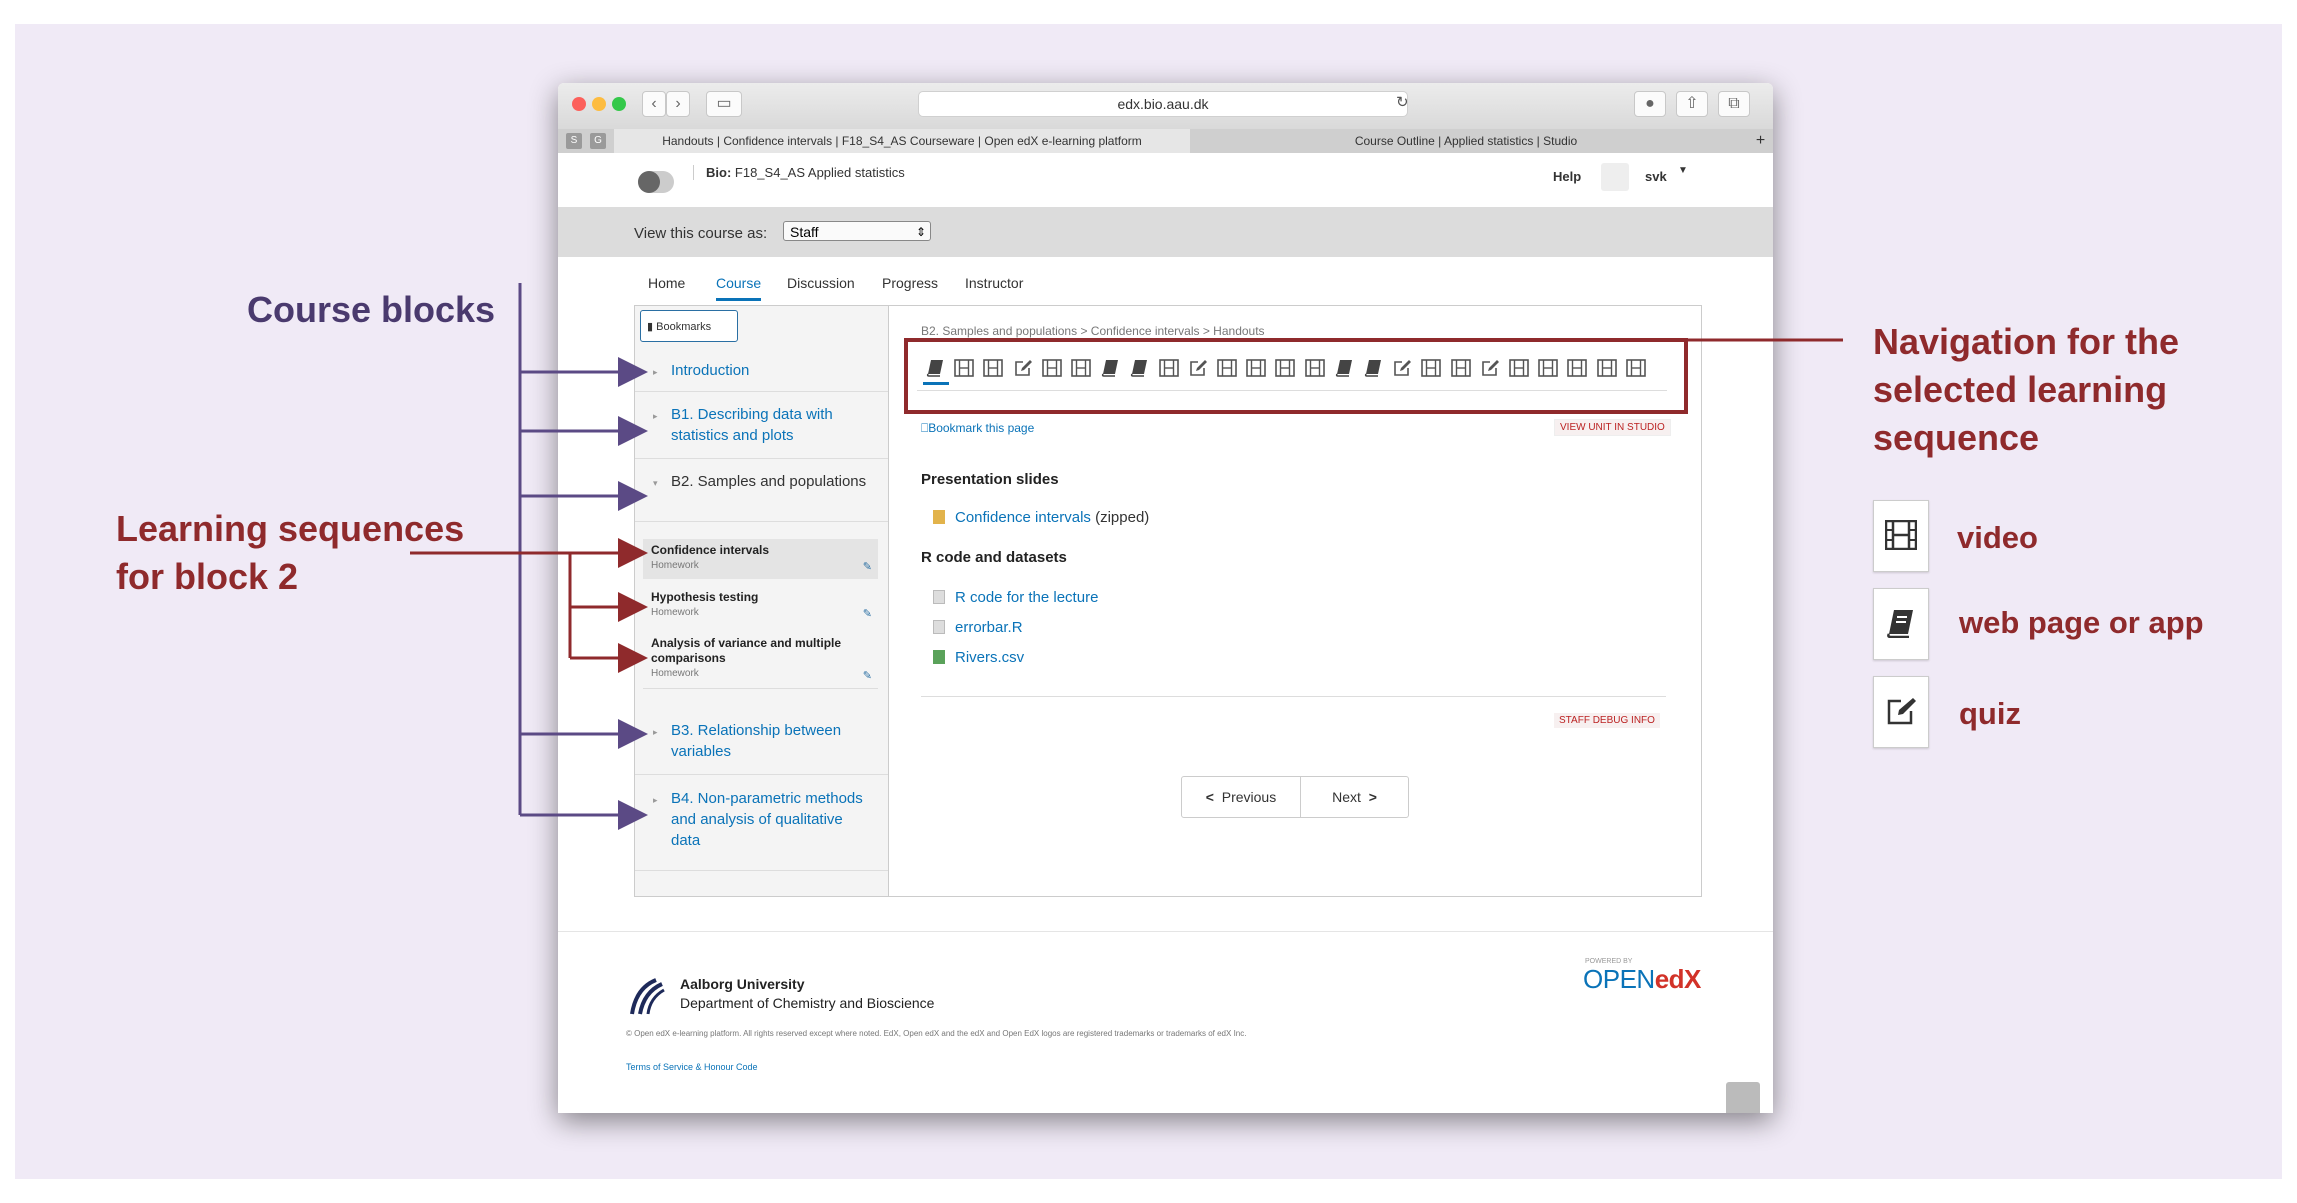 This screenshot has width=2297, height=1203. Describe the element at coordinates (1209, 797) in the screenshot. I see `chevron-left-icon: <` at that location.